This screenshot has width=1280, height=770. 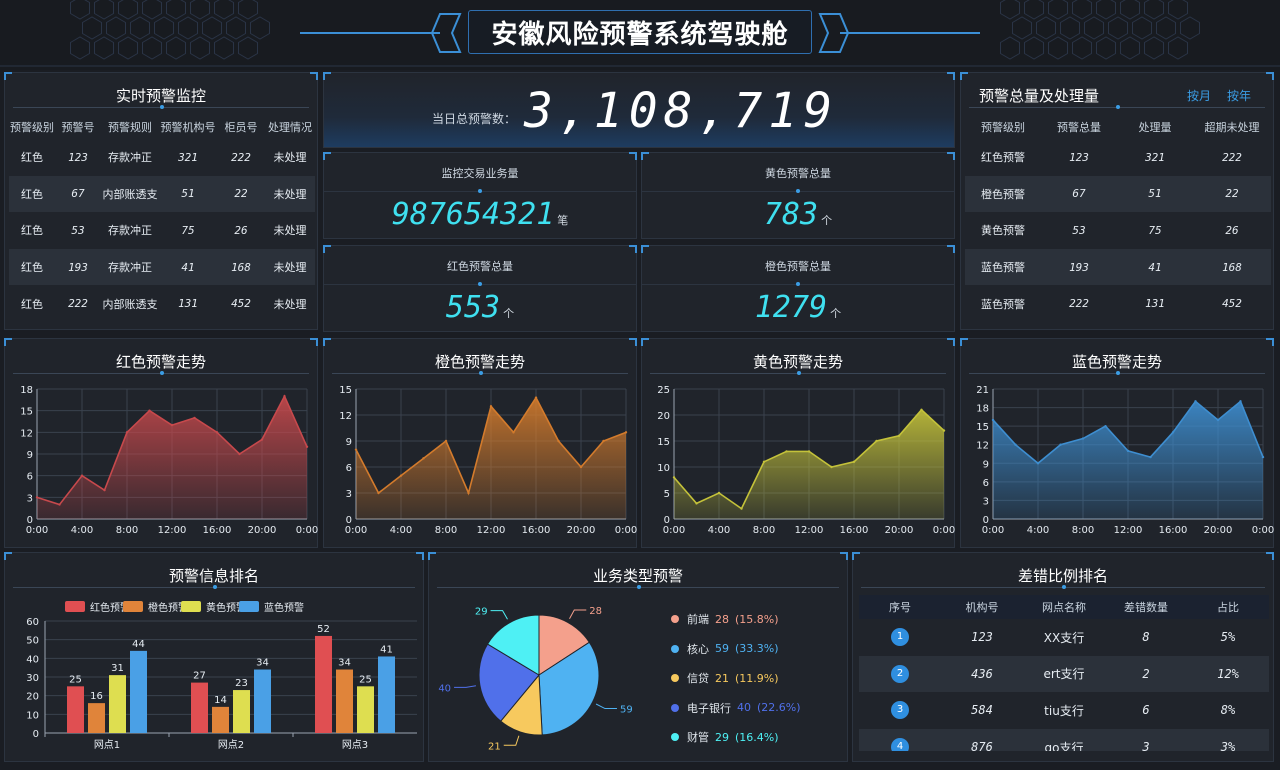 What do you see at coordinates (1118, 230) in the screenshot?
I see `table-row: 黄色预警 53 75 26` at bounding box center [1118, 230].